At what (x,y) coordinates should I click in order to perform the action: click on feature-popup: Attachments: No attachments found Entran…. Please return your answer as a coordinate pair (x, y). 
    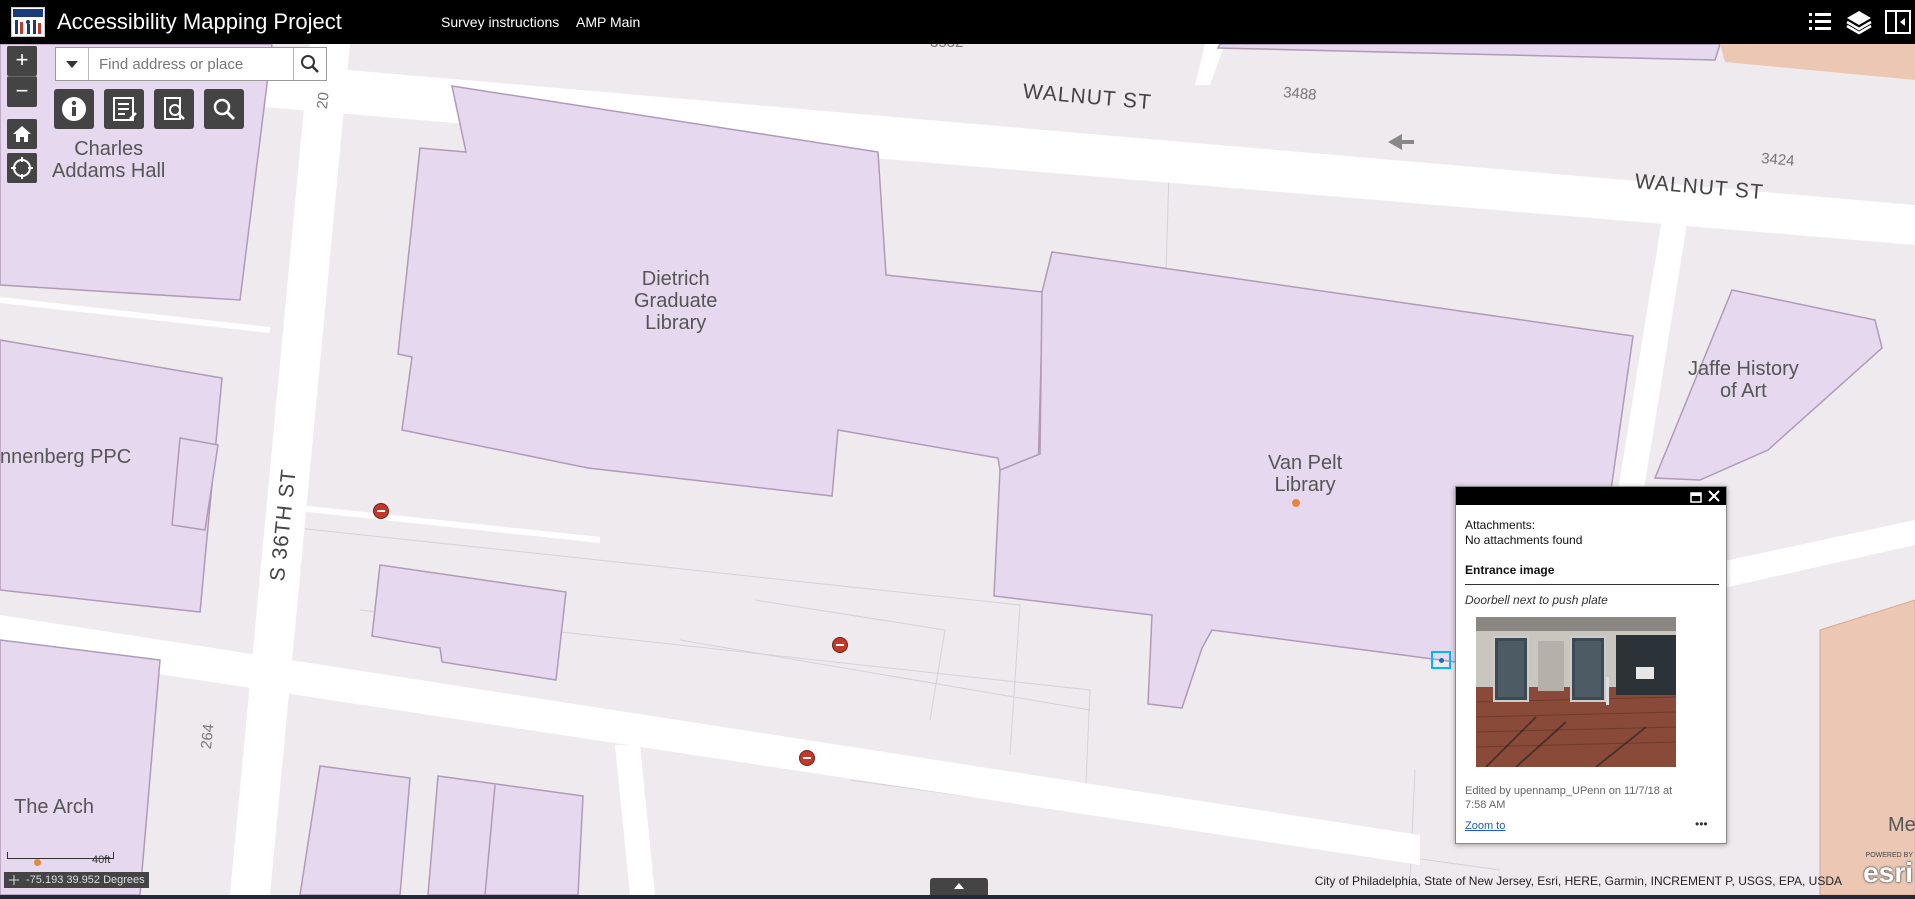
    Looking at the image, I should click on (1591, 665).